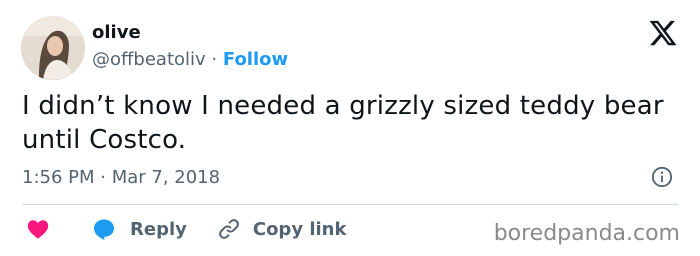 Image resolution: width=700 pixels, height=256 pixels. Describe the element at coordinates (149, 59) in the screenshot. I see `author-handle: @offbeatoliv` at that location.